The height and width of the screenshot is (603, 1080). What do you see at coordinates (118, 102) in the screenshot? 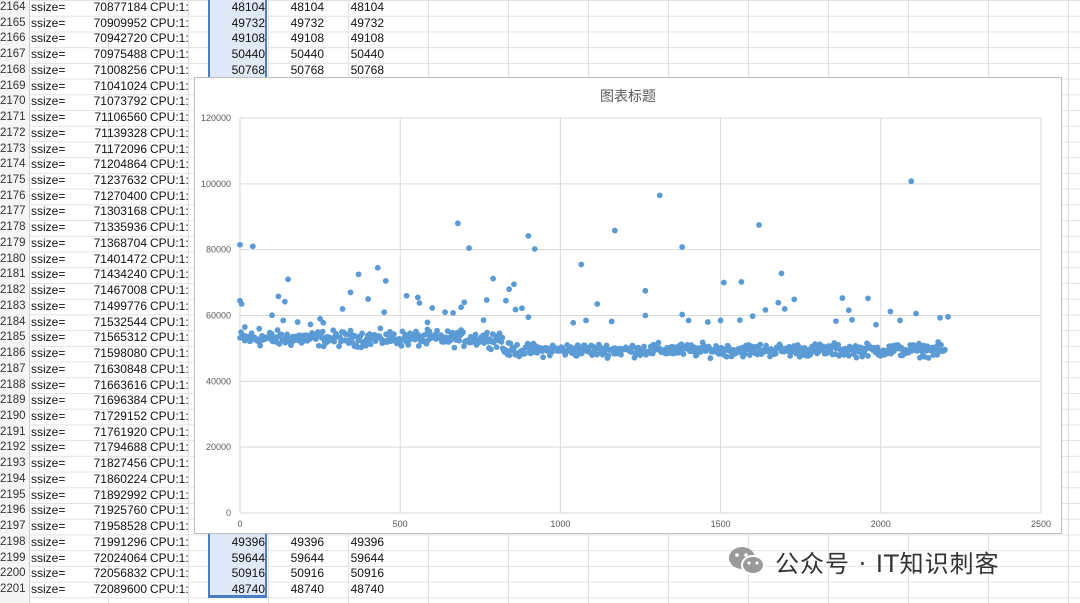
I see `cell-value: 71073792` at bounding box center [118, 102].